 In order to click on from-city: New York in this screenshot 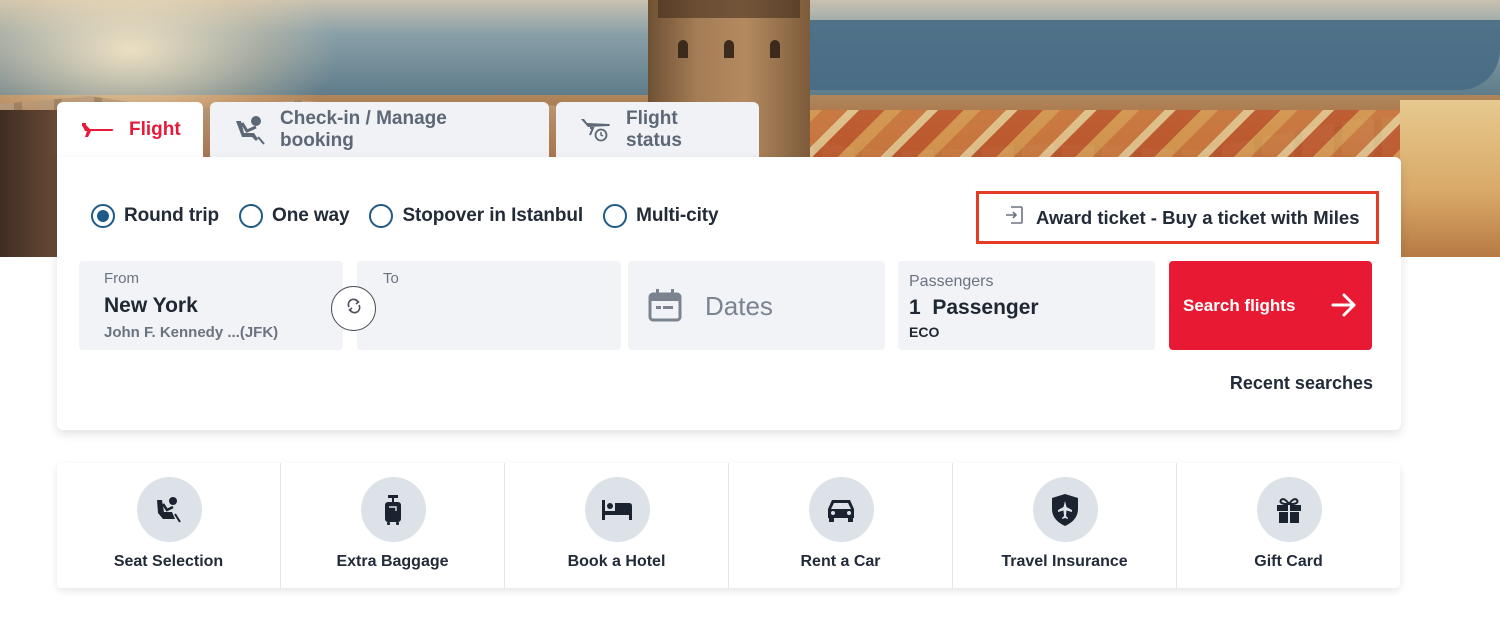, I will do `click(151, 305)`.